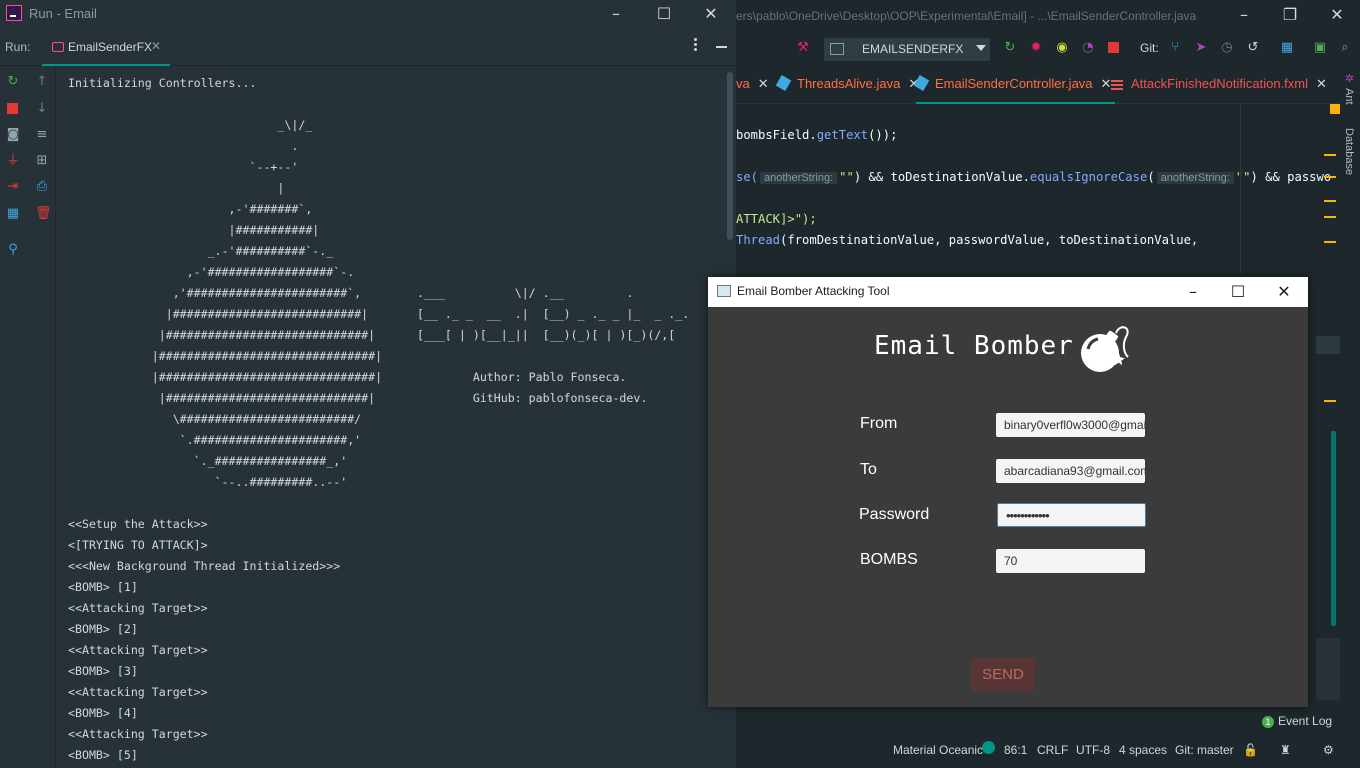 Image resolution: width=1360 pixels, height=768 pixels. I want to click on to-input: abarcadiana93@gmail.com, so click(1070, 471).